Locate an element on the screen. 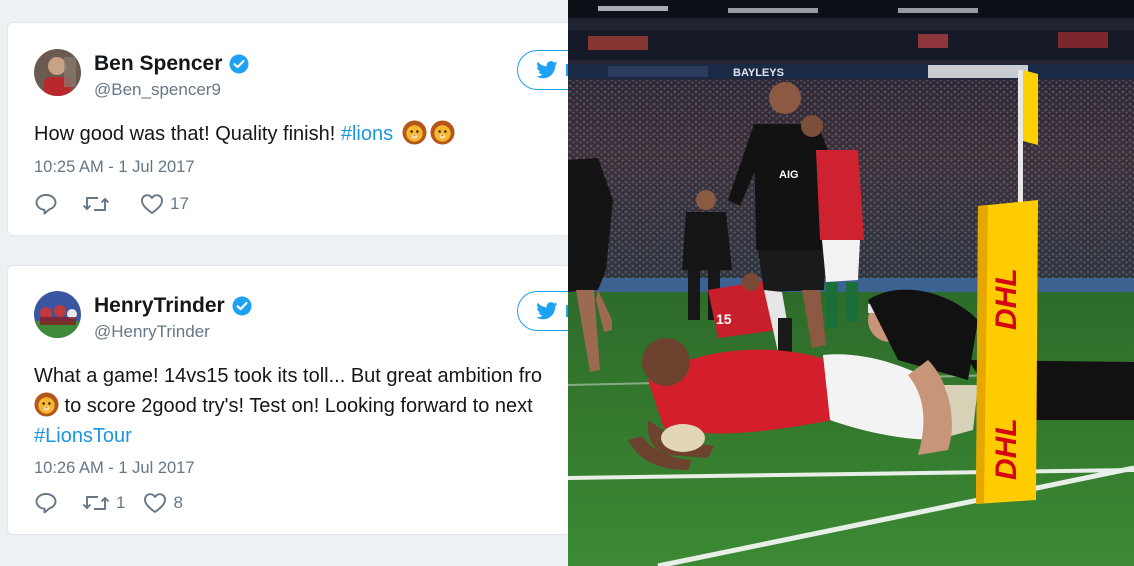  like-count: 8 is located at coordinates (178, 502).